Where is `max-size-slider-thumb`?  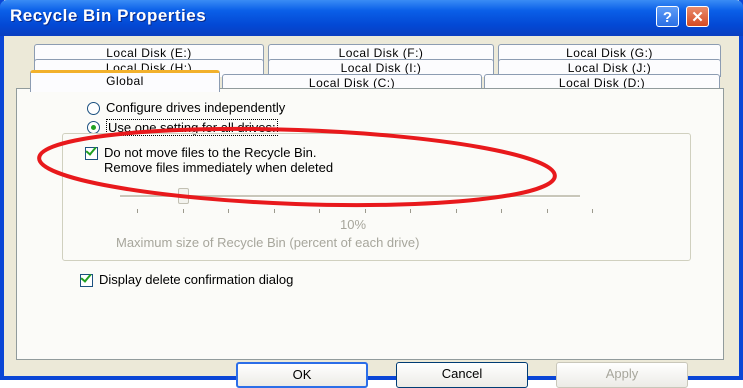 max-size-slider-thumb is located at coordinates (183, 196).